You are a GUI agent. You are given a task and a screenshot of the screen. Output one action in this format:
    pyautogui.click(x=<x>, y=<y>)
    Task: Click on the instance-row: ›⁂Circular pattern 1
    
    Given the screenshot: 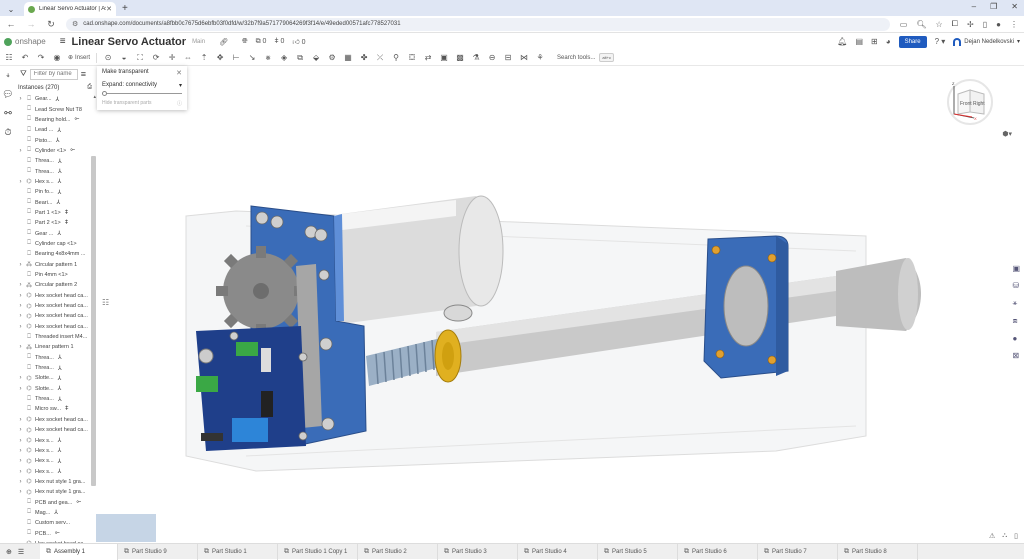 What is the action you would take?
    pyautogui.click(x=53, y=265)
    